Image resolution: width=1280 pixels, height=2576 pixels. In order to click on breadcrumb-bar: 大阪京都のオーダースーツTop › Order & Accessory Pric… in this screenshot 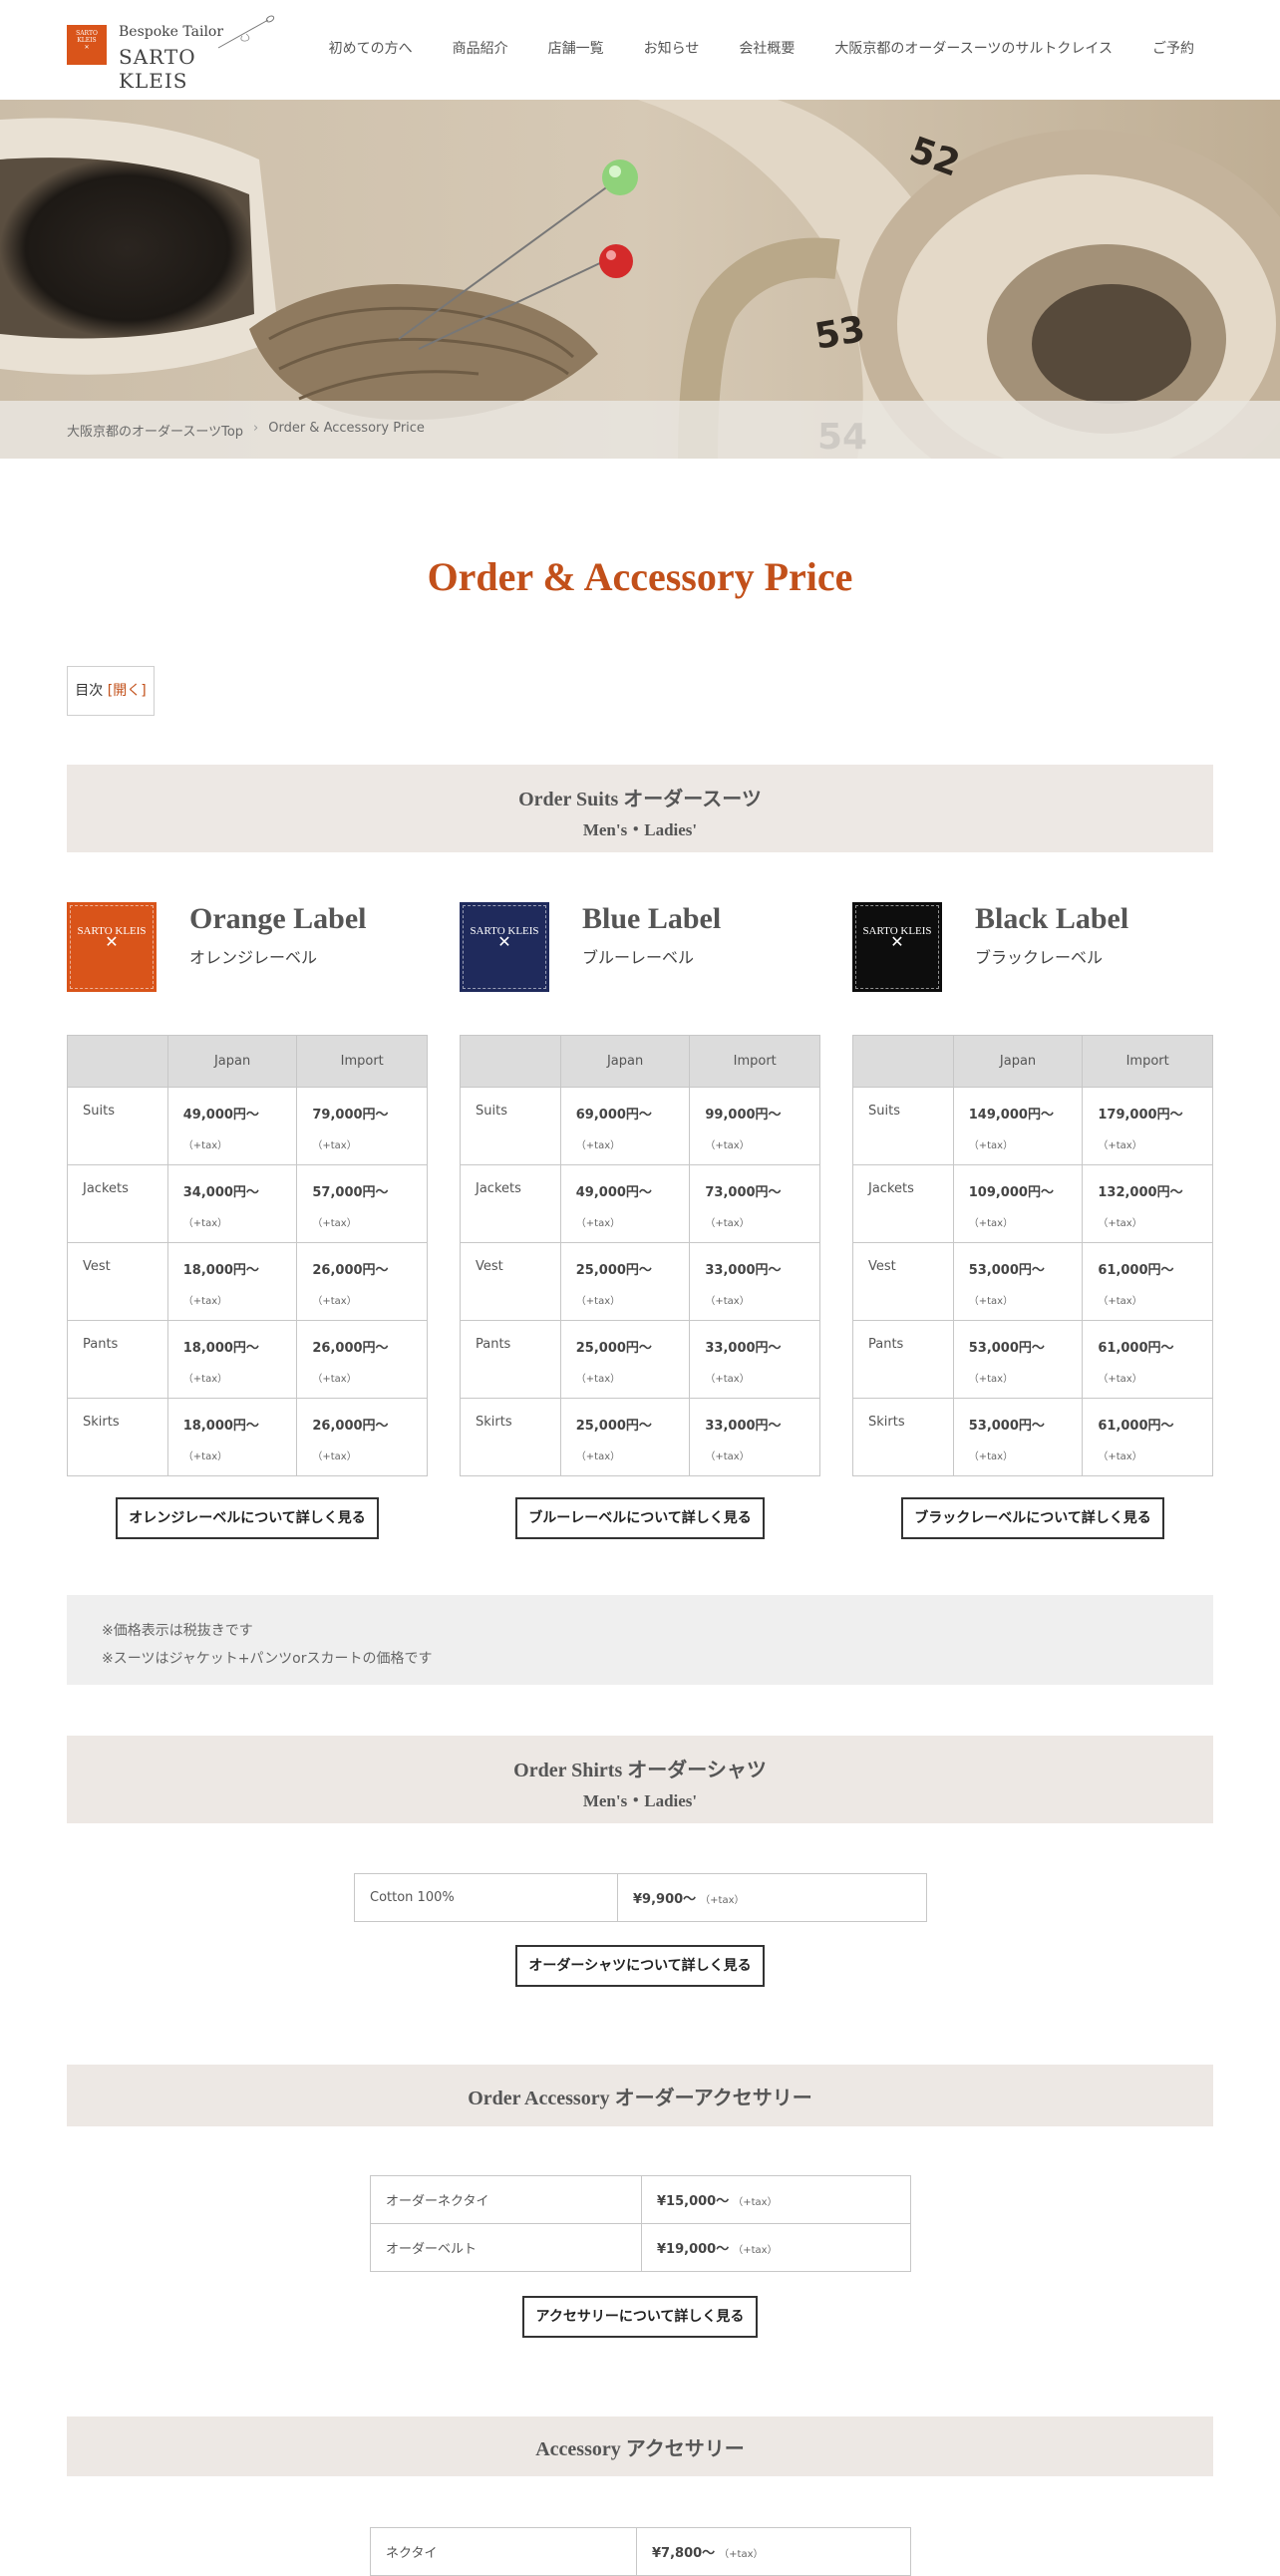, I will do `click(640, 430)`.